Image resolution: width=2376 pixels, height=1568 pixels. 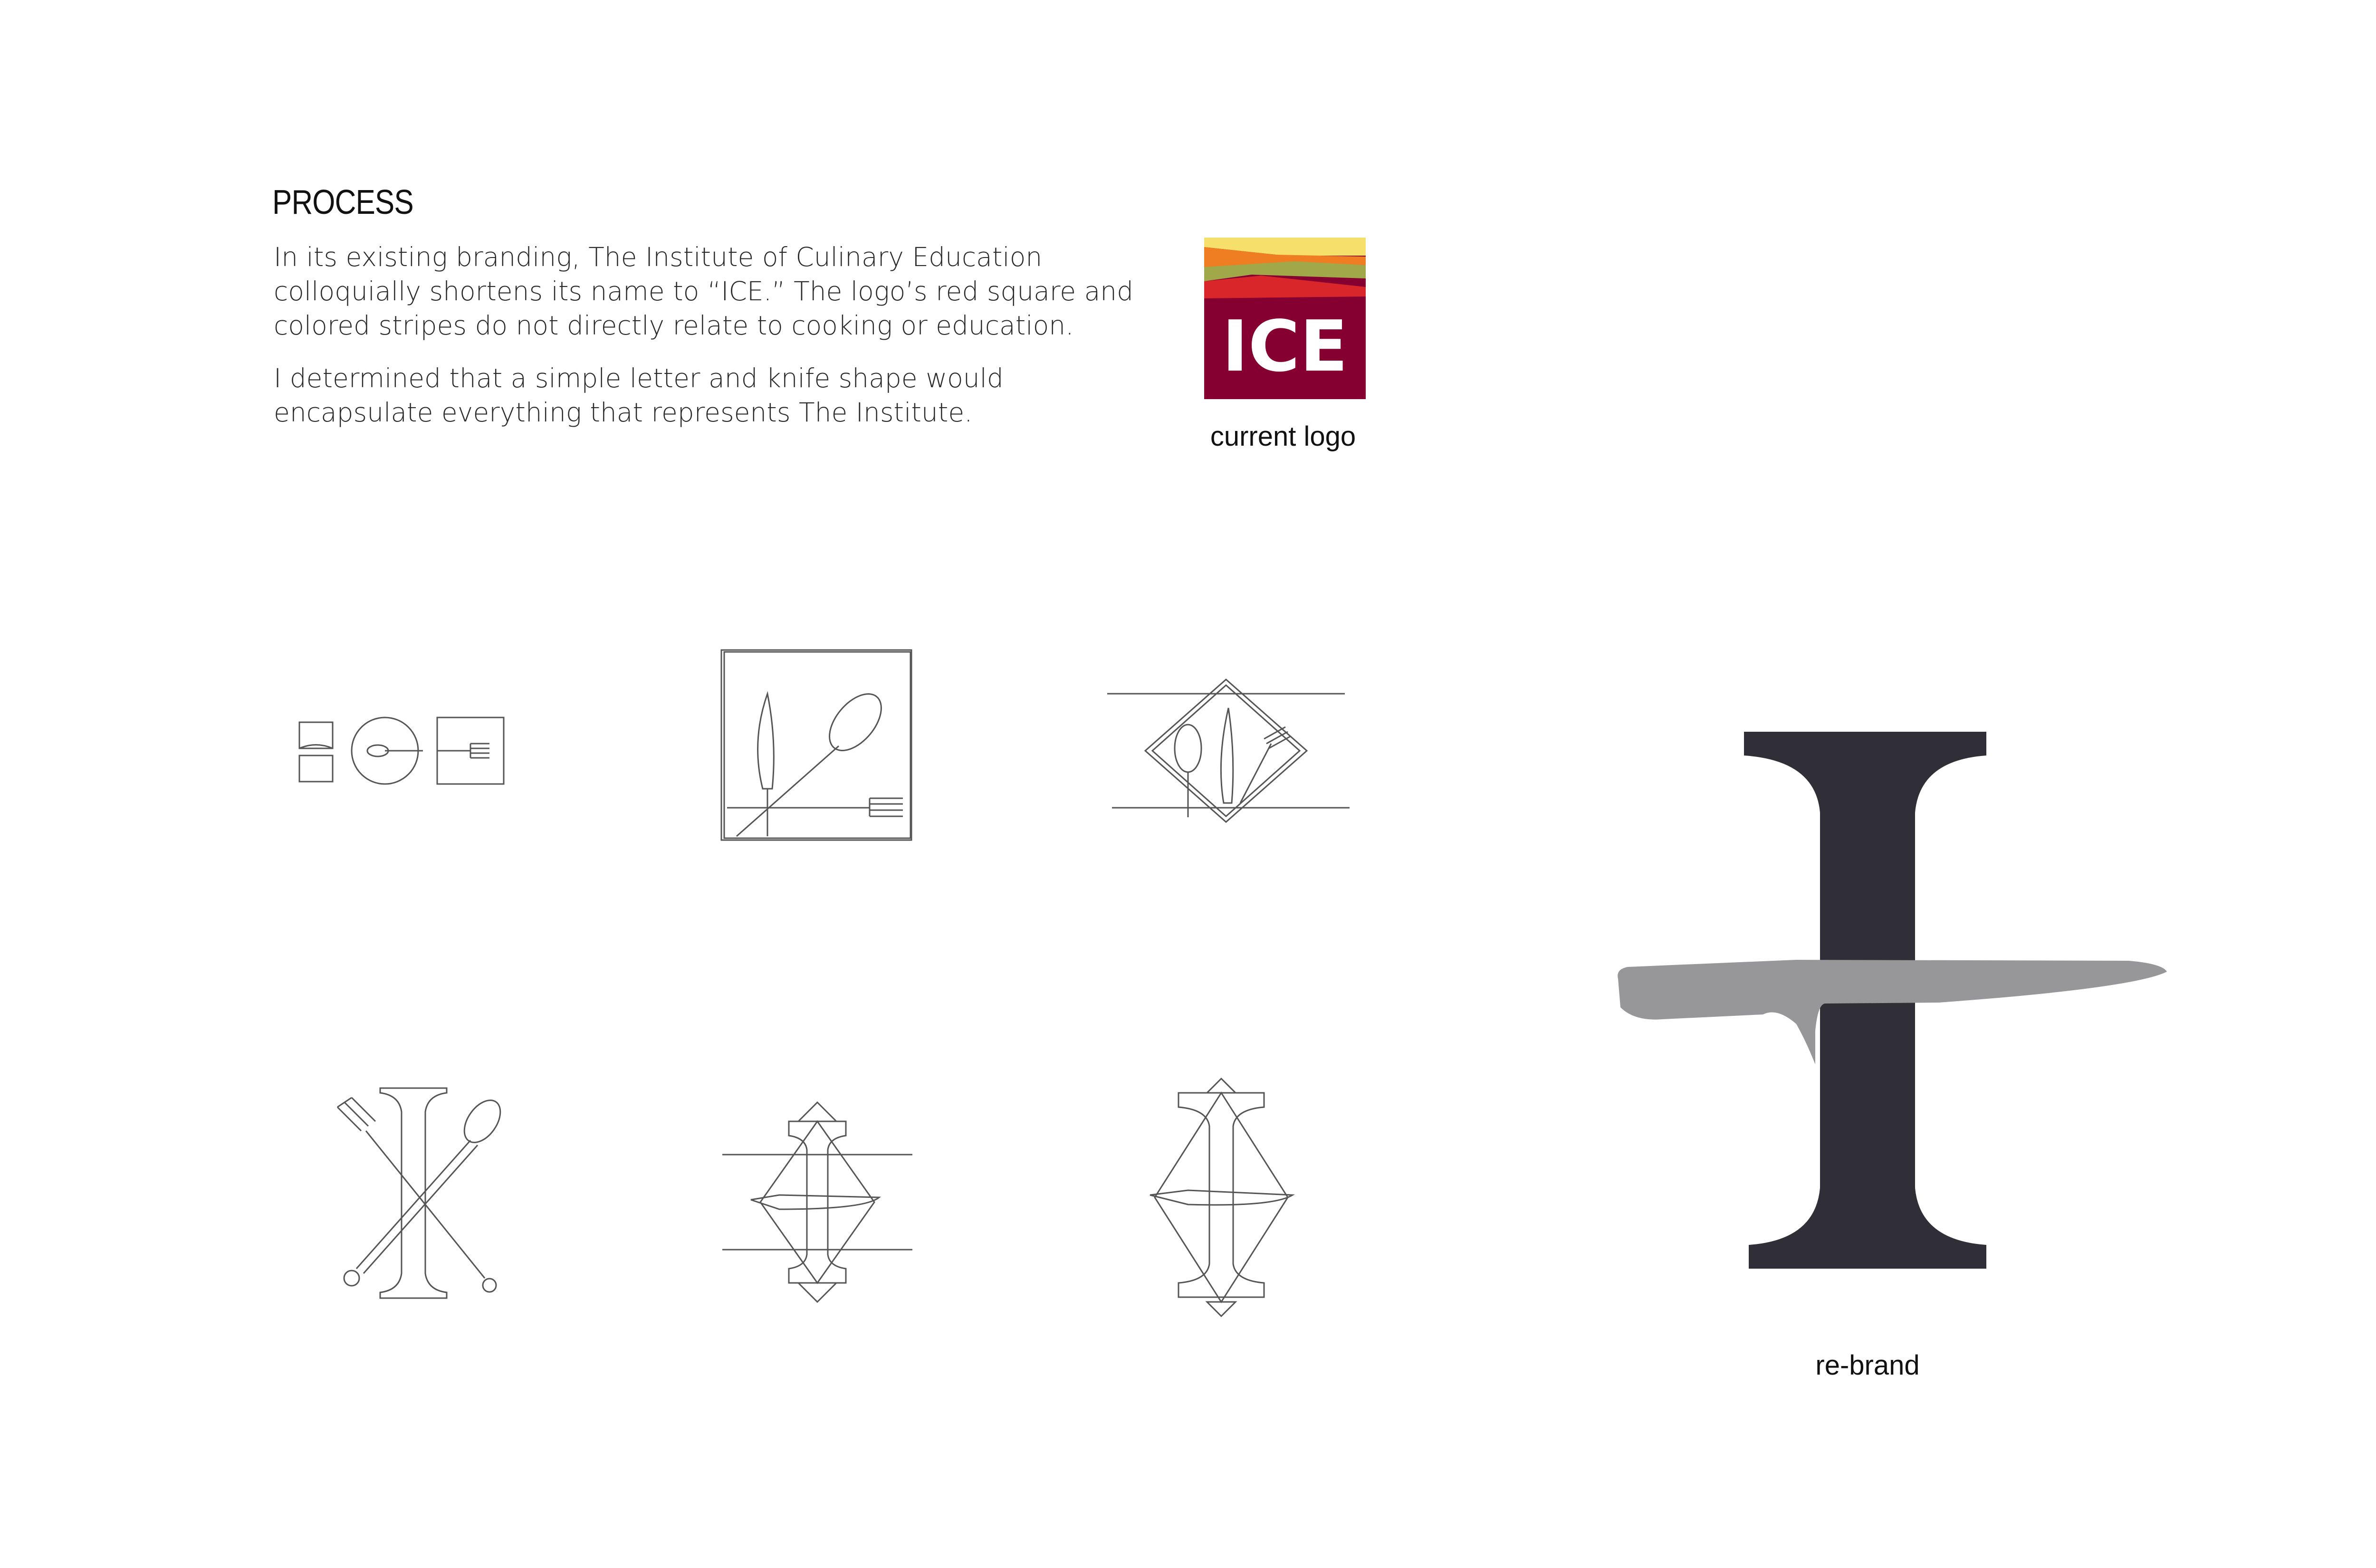 What do you see at coordinates (401, 751) in the screenshot?
I see `ice-letters-sketch` at bounding box center [401, 751].